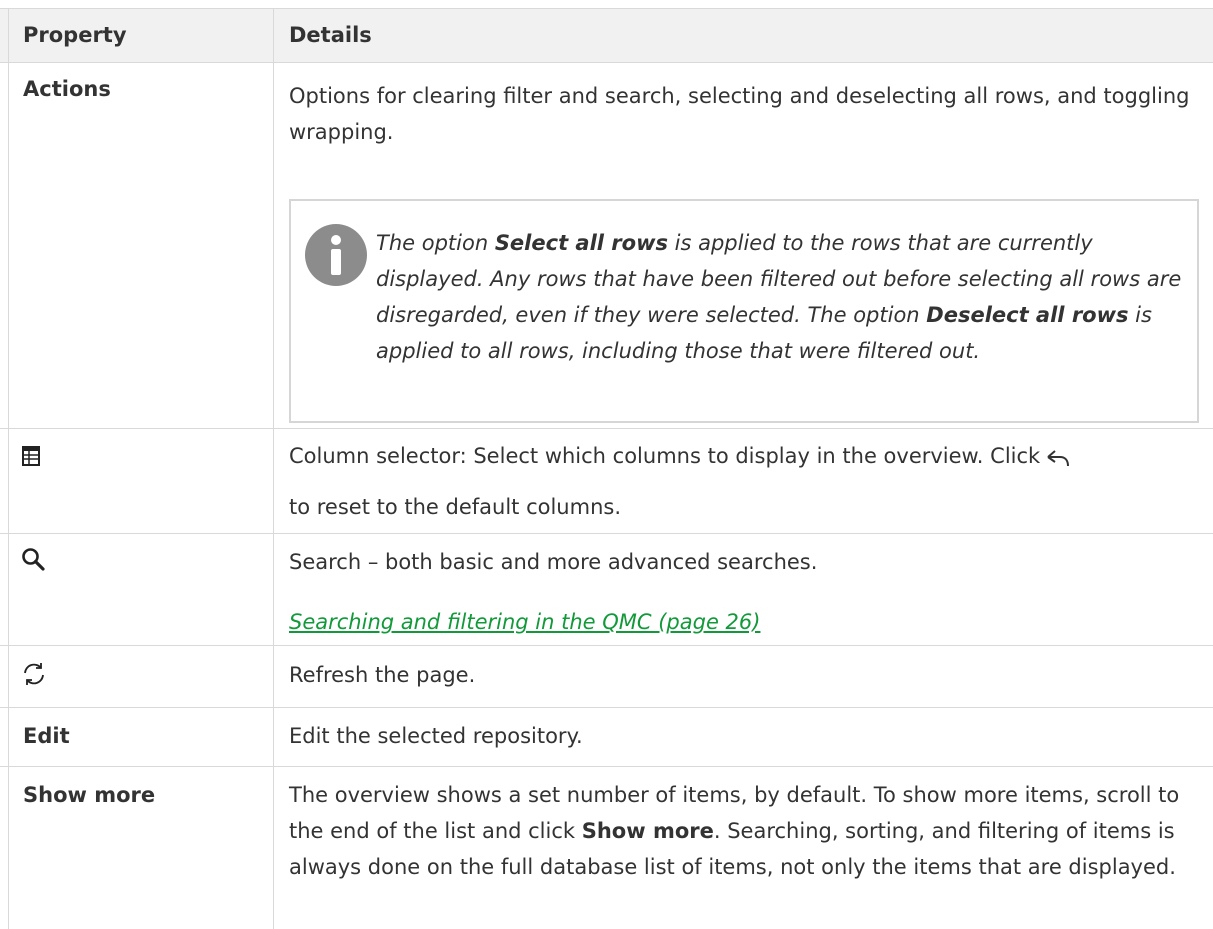 The width and height of the screenshot is (1213, 929). What do you see at coordinates (581, 243) in the screenshot?
I see `note-bold-select-all: Select all rows` at bounding box center [581, 243].